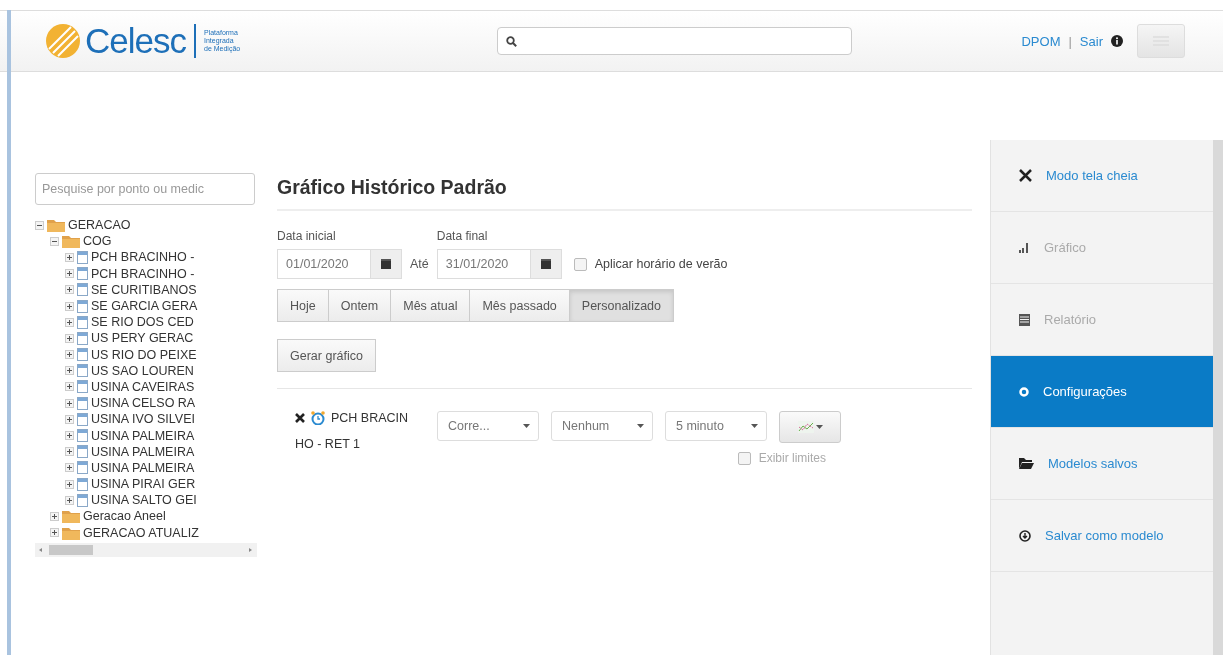 This screenshot has width=1223, height=655. What do you see at coordinates (675, 41) in the screenshot?
I see `search-field` at bounding box center [675, 41].